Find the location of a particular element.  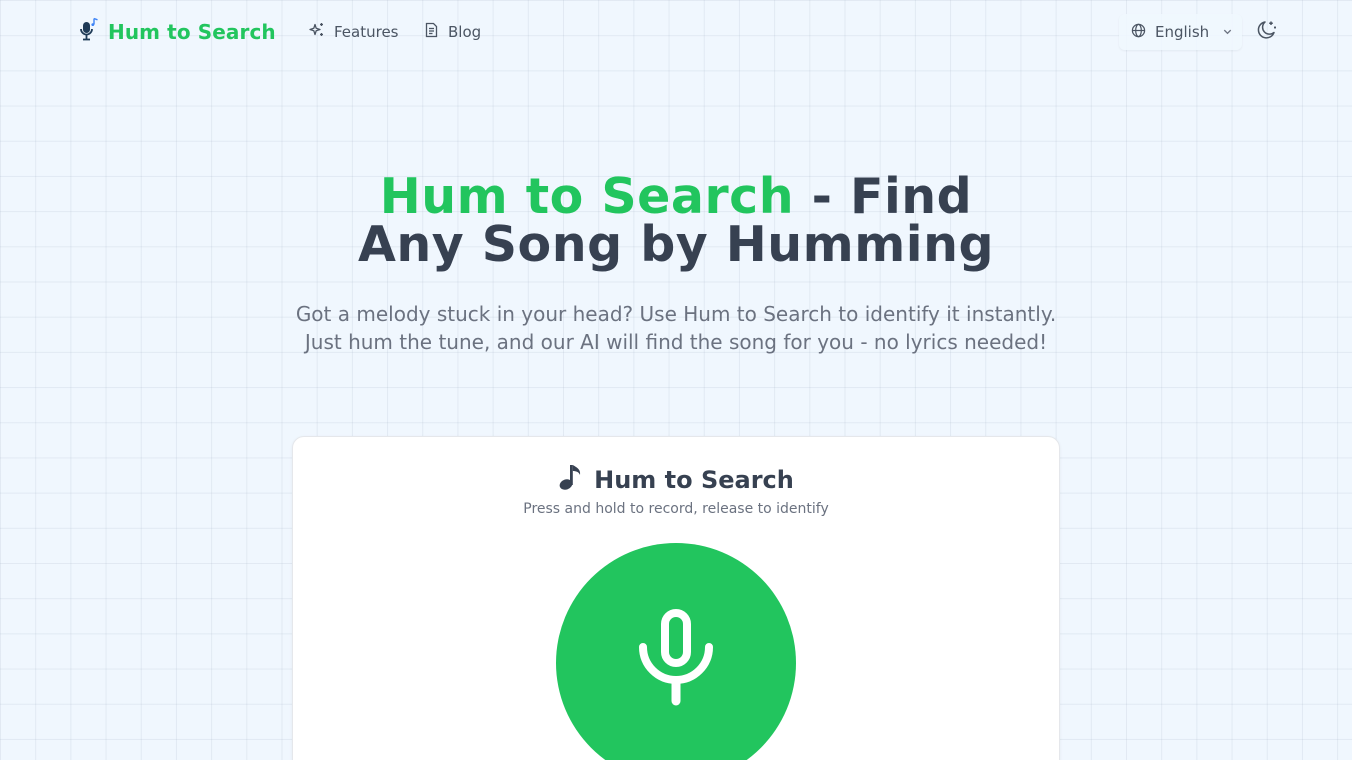

music-note-icon is located at coordinates (571, 480).